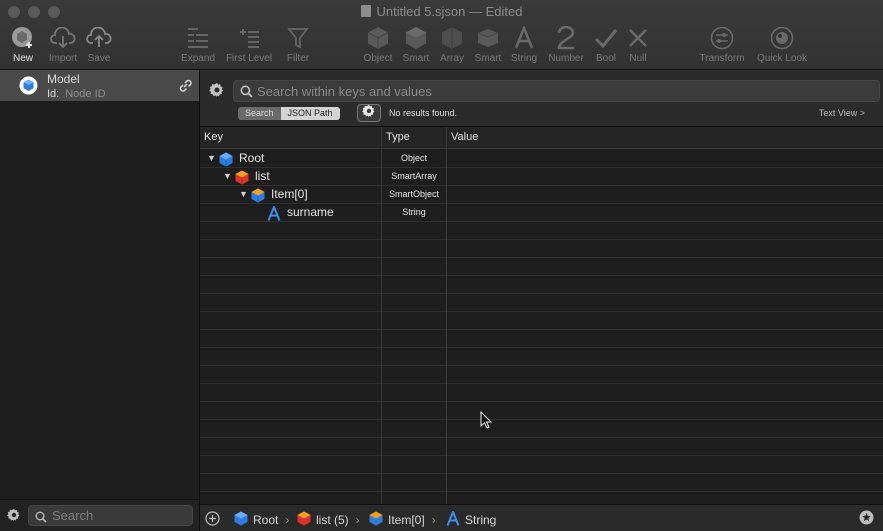  What do you see at coordinates (328, 520) in the screenshot?
I see `breadcrumb-item-list: list (5) ›` at bounding box center [328, 520].